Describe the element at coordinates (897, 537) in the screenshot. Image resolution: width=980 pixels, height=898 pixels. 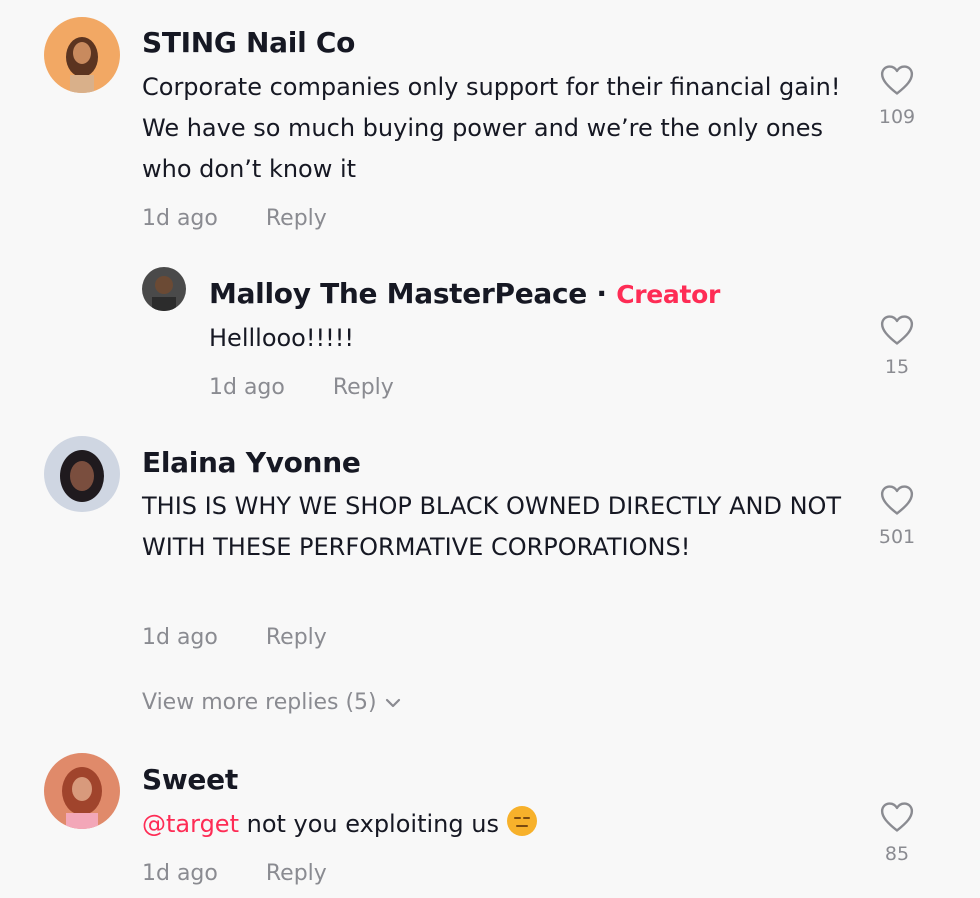
I see `like-count: 501` at that location.